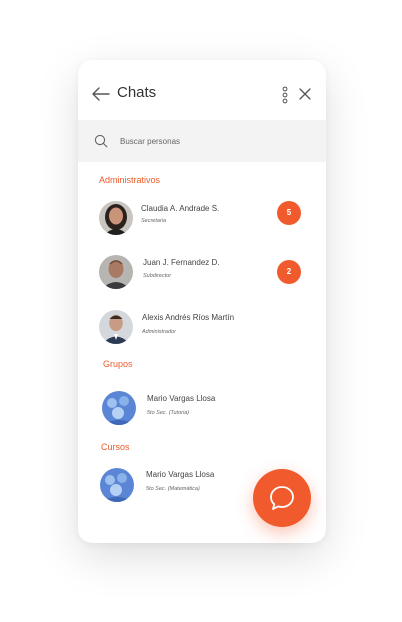 Image resolution: width=402 pixels, height=622 pixels. I want to click on section-title-cursos: Cursos, so click(115, 447).